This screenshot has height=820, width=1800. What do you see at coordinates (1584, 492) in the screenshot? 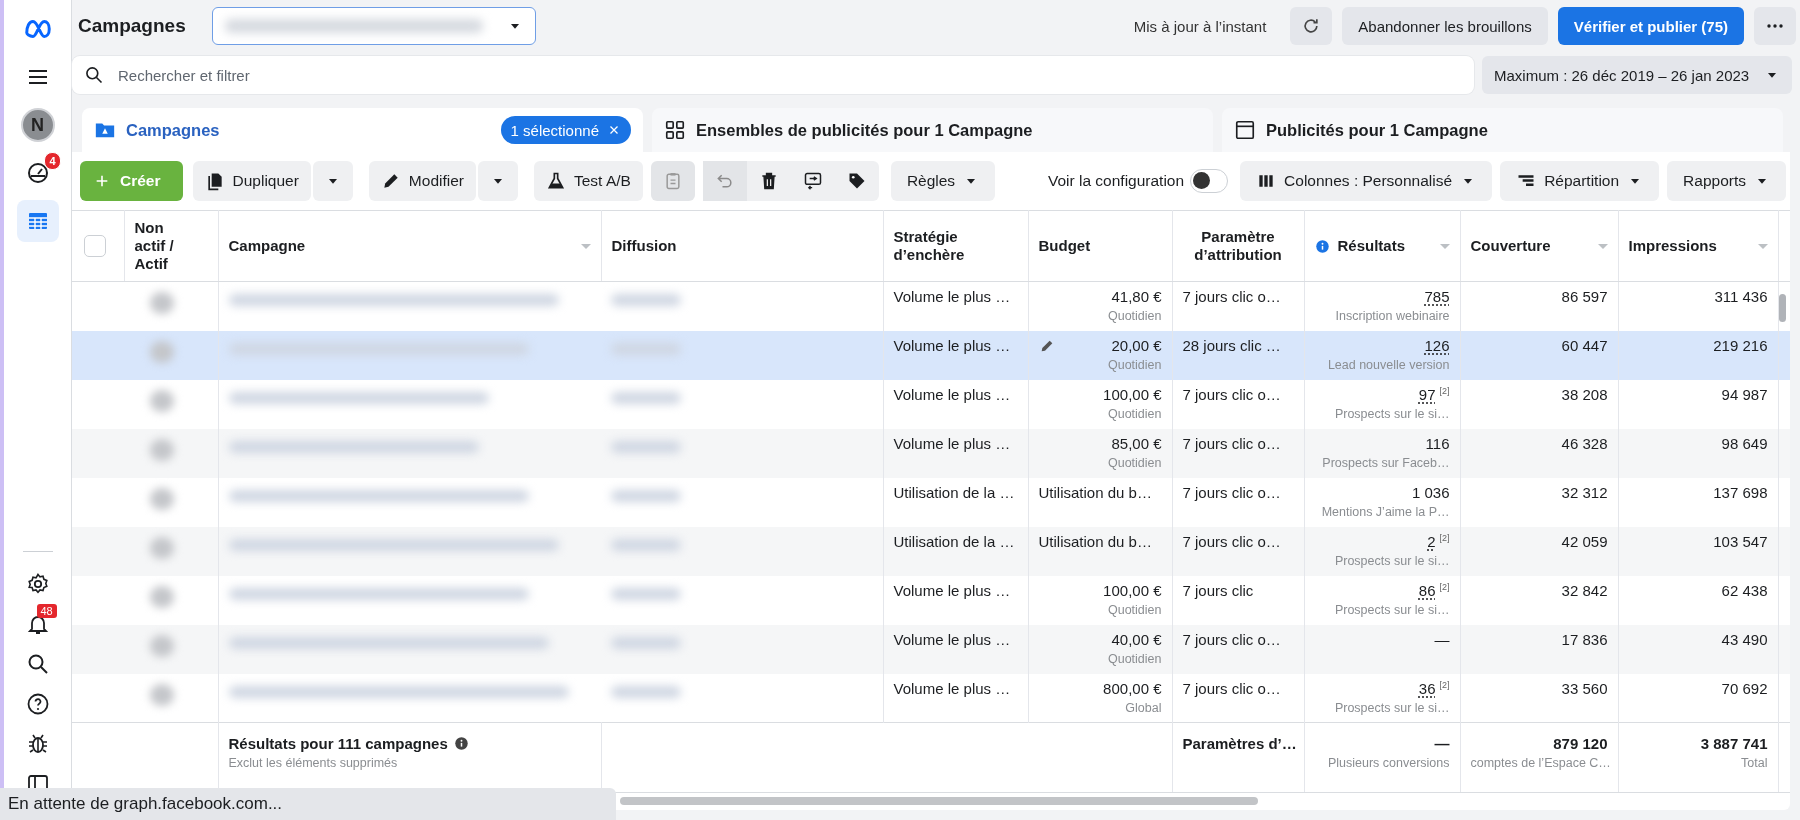
I see `table-cell: 32 312` at bounding box center [1584, 492].